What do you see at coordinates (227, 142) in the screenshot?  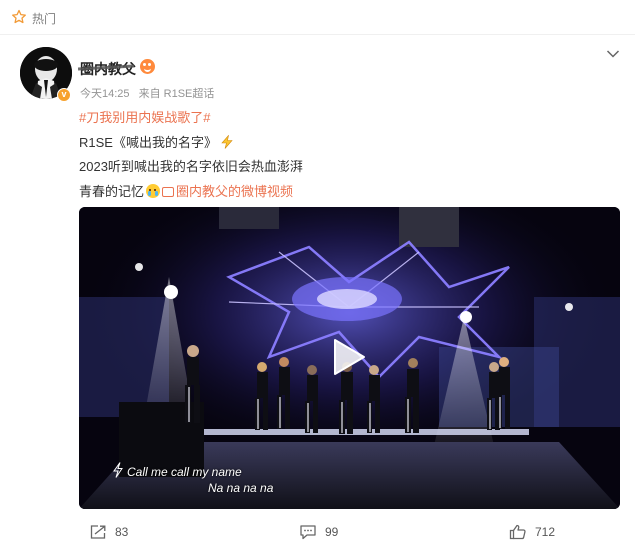 I see `lightning-icon` at bounding box center [227, 142].